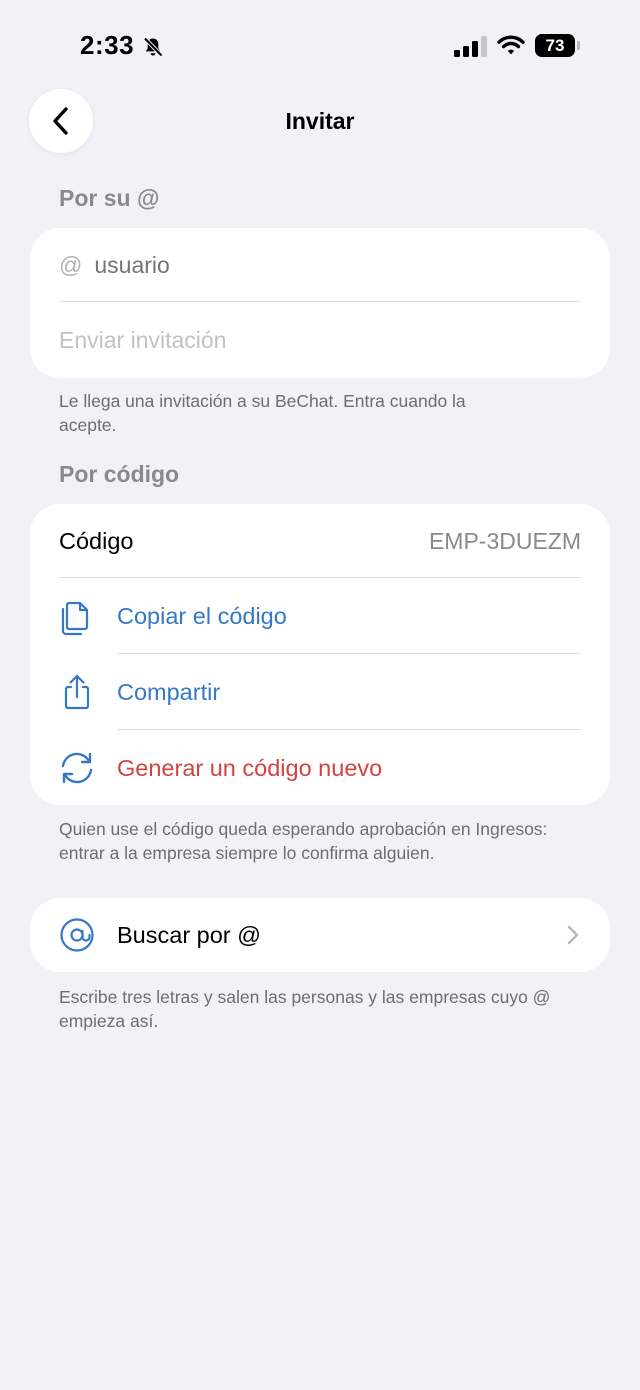 The image size is (640, 1390). Describe the element at coordinates (77, 935) in the screenshot. I see `at-sign-icon` at that location.